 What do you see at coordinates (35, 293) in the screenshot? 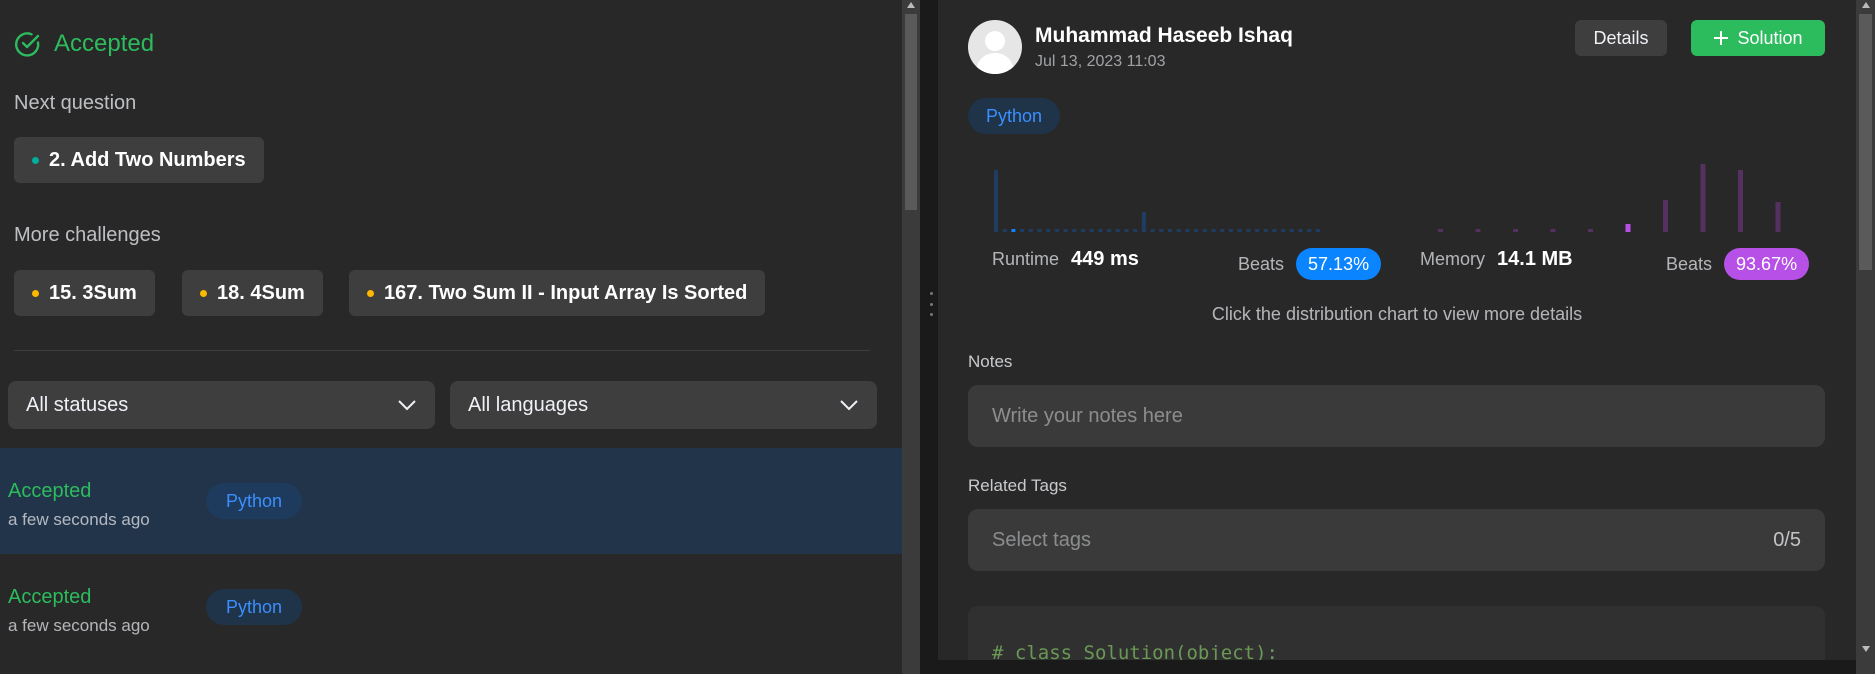
I see `difficulty-dot` at bounding box center [35, 293].